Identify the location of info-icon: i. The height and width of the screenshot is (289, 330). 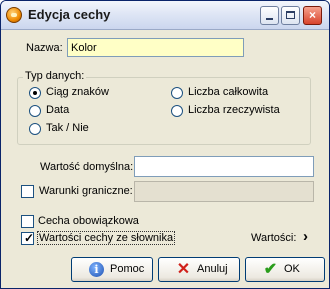
(96, 269).